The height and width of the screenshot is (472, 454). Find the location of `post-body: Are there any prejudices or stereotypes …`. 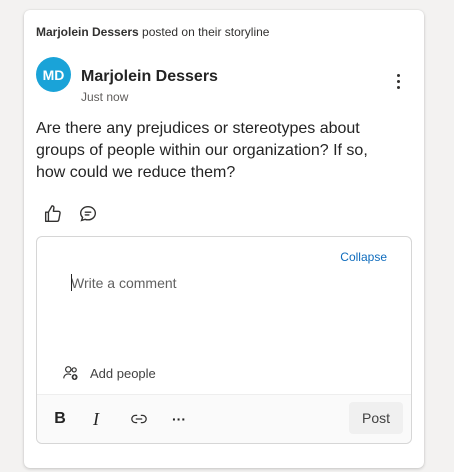

post-body: Are there any prejudices or stereotypes … is located at coordinates (202, 150).